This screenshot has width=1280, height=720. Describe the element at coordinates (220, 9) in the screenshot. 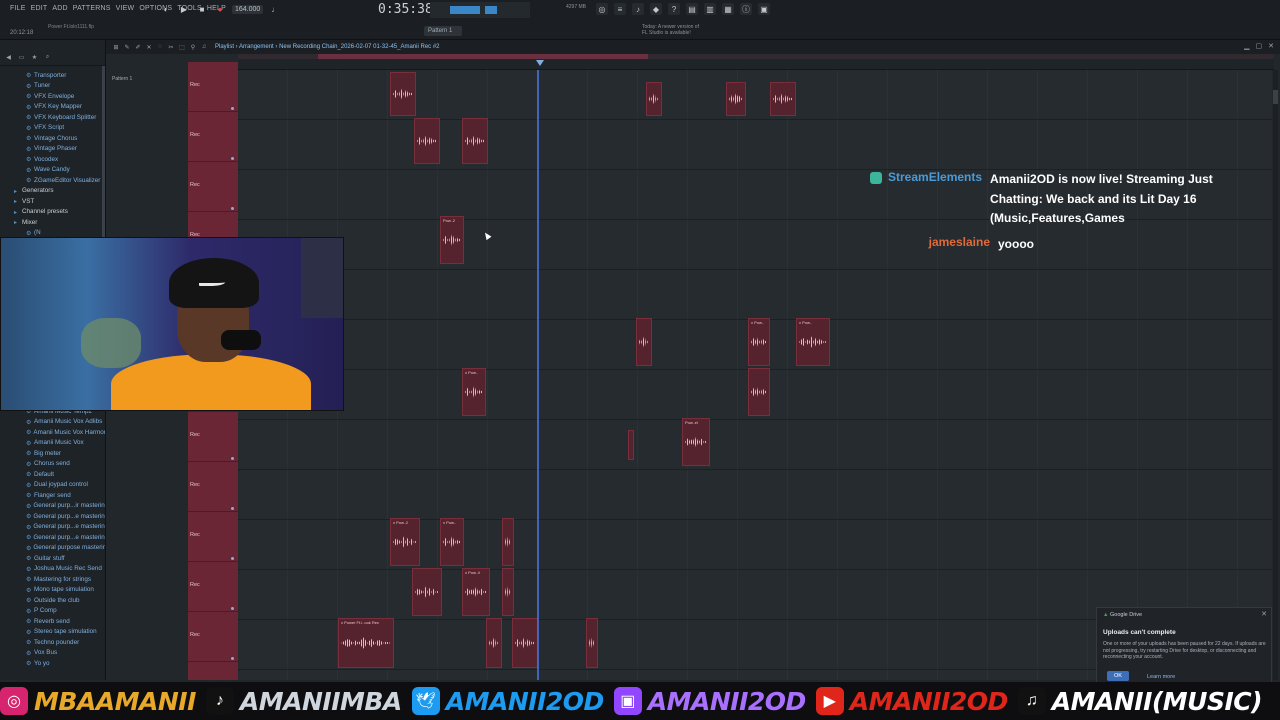

I see `record-button: ●` at that location.